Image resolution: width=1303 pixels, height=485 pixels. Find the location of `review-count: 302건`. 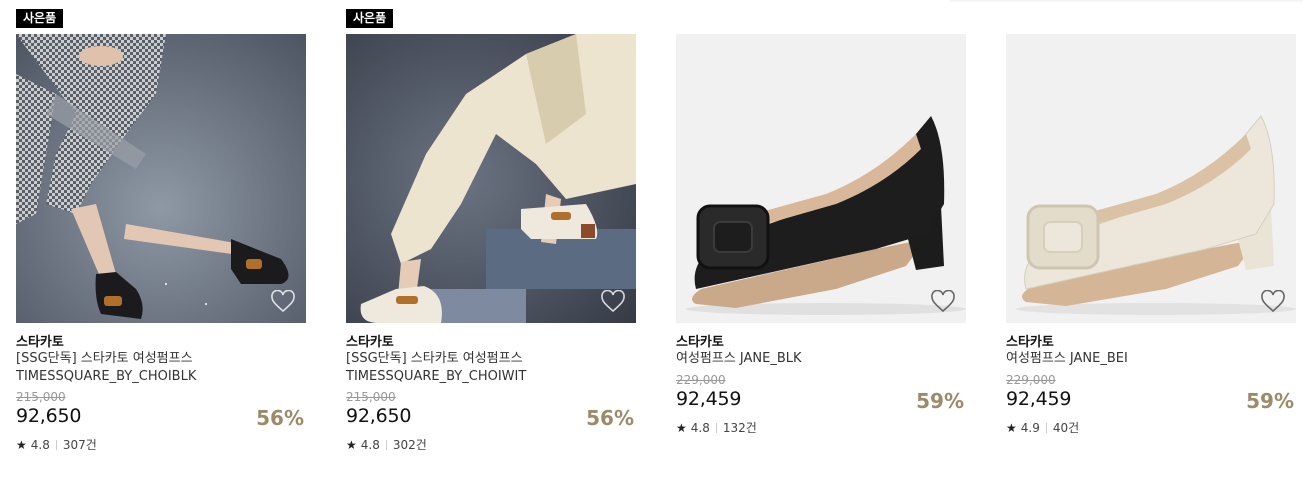

review-count: 302건 is located at coordinates (409, 445).